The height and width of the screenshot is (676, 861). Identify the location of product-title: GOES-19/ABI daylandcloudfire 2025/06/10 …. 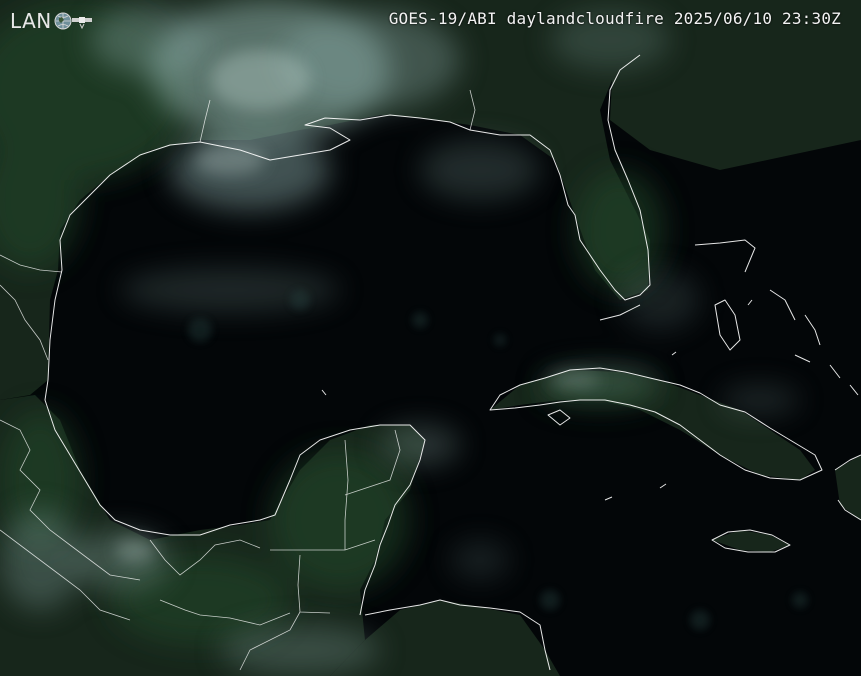
(614, 18).